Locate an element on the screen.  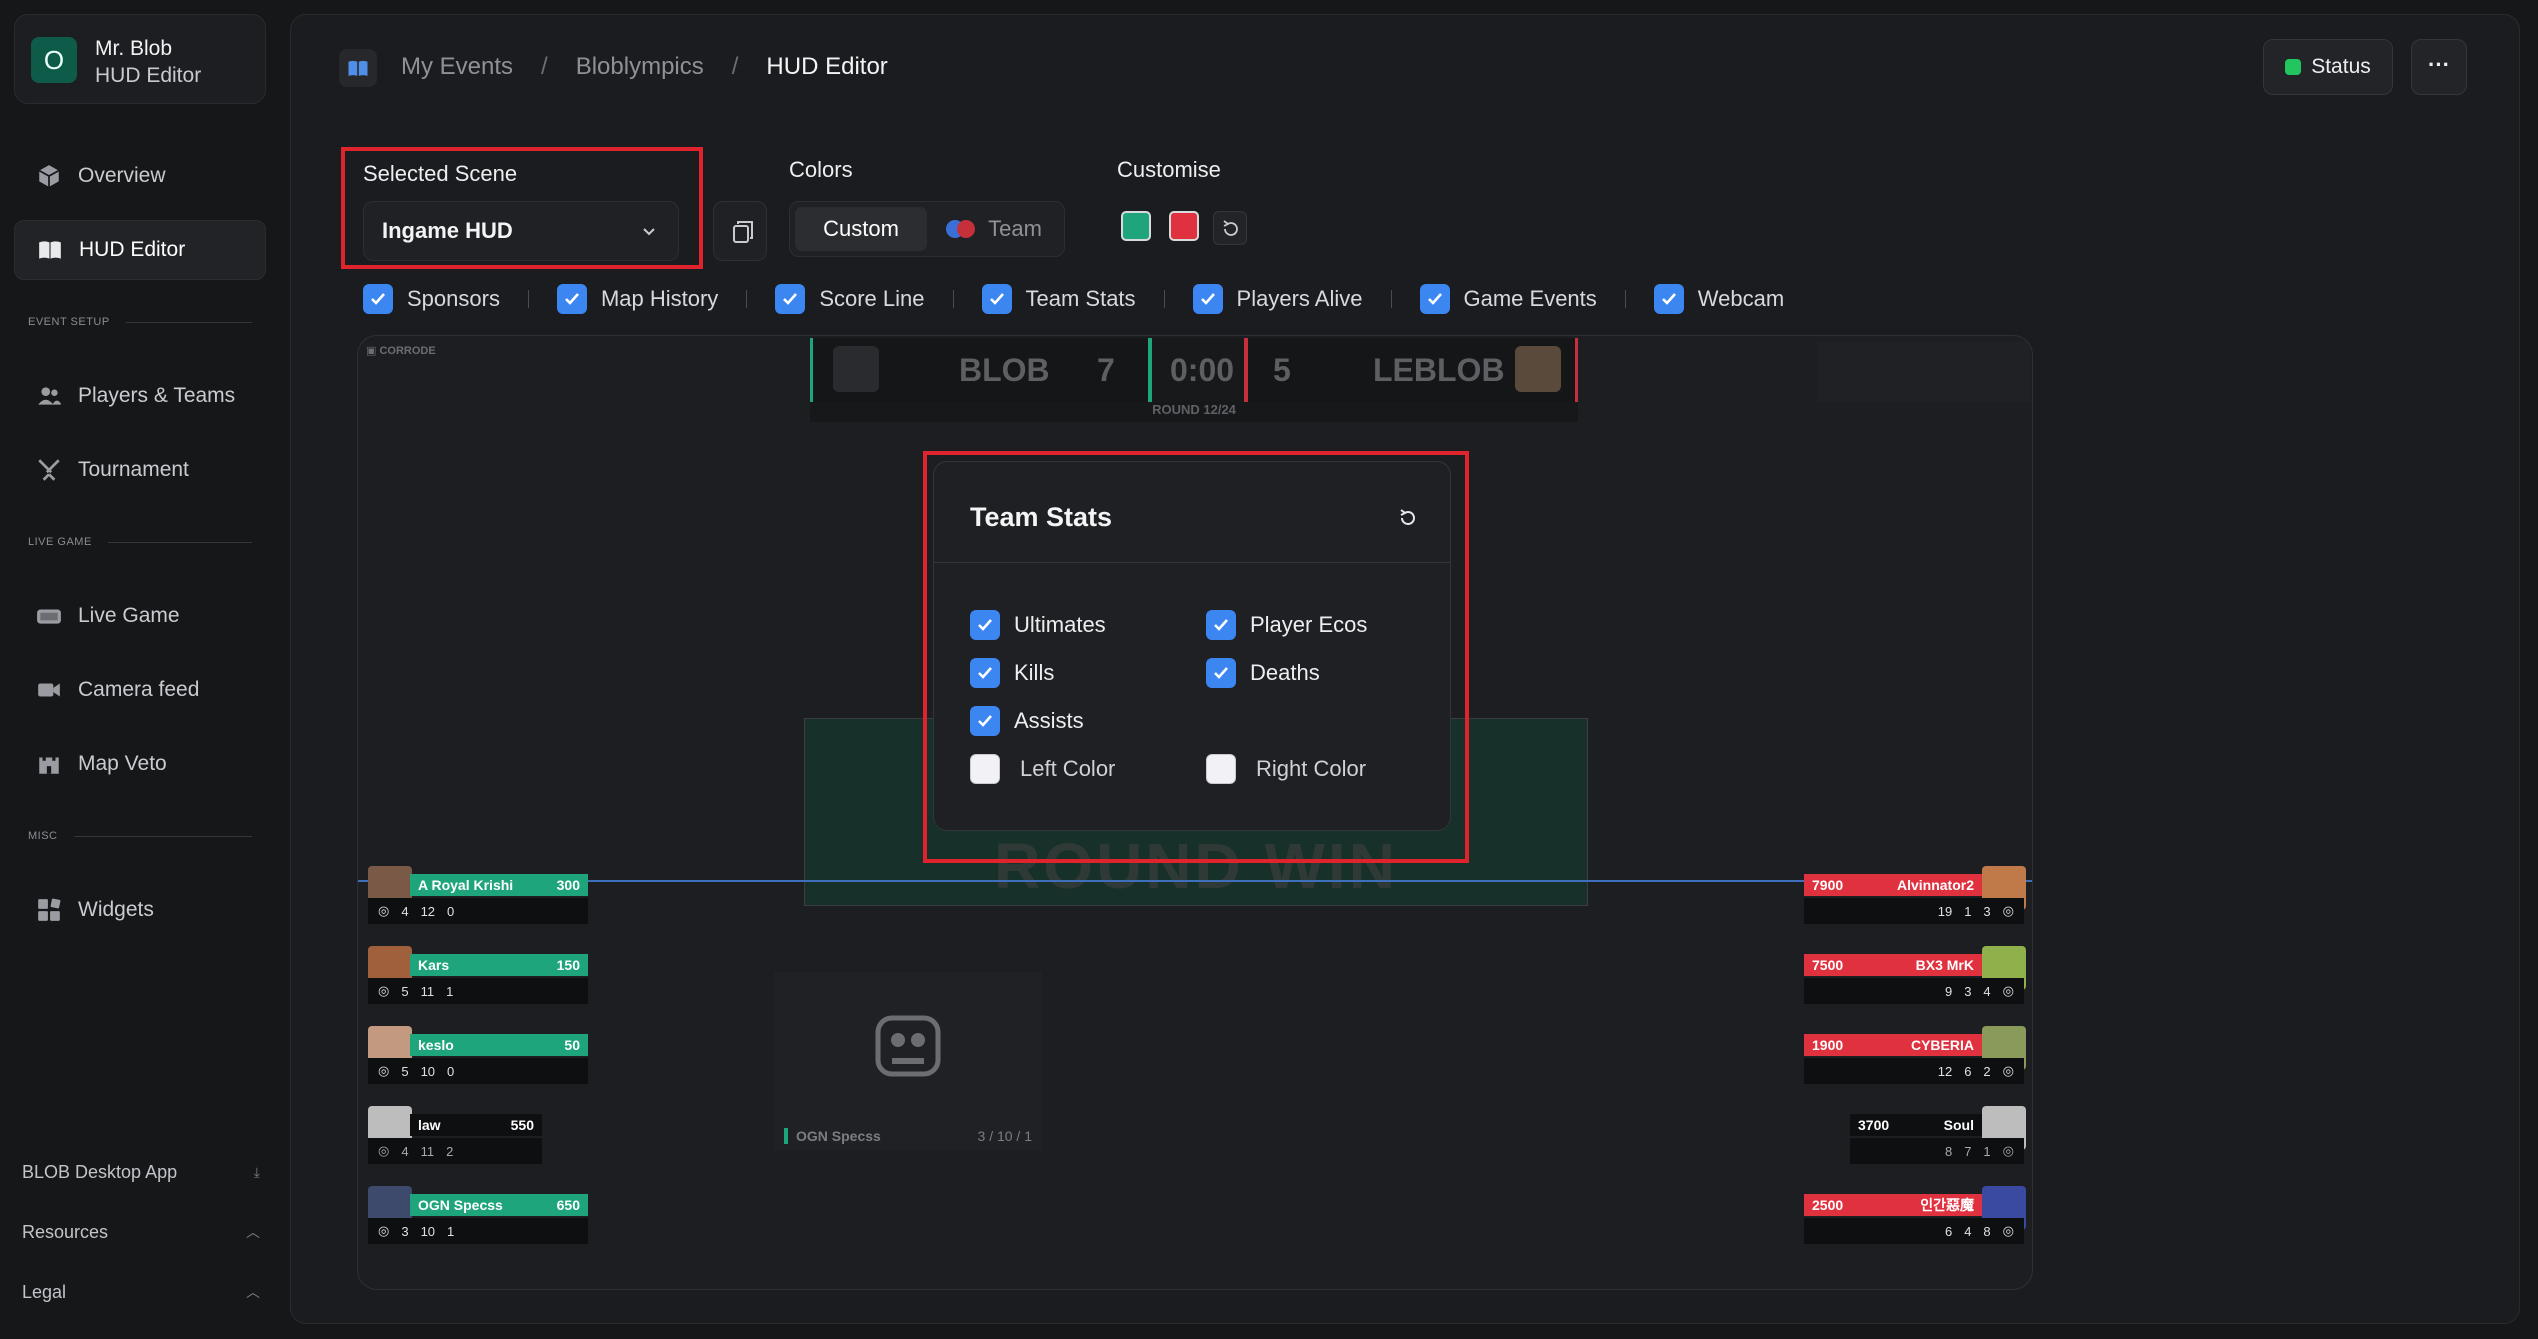
status-button: Status is located at coordinates (2328, 67).